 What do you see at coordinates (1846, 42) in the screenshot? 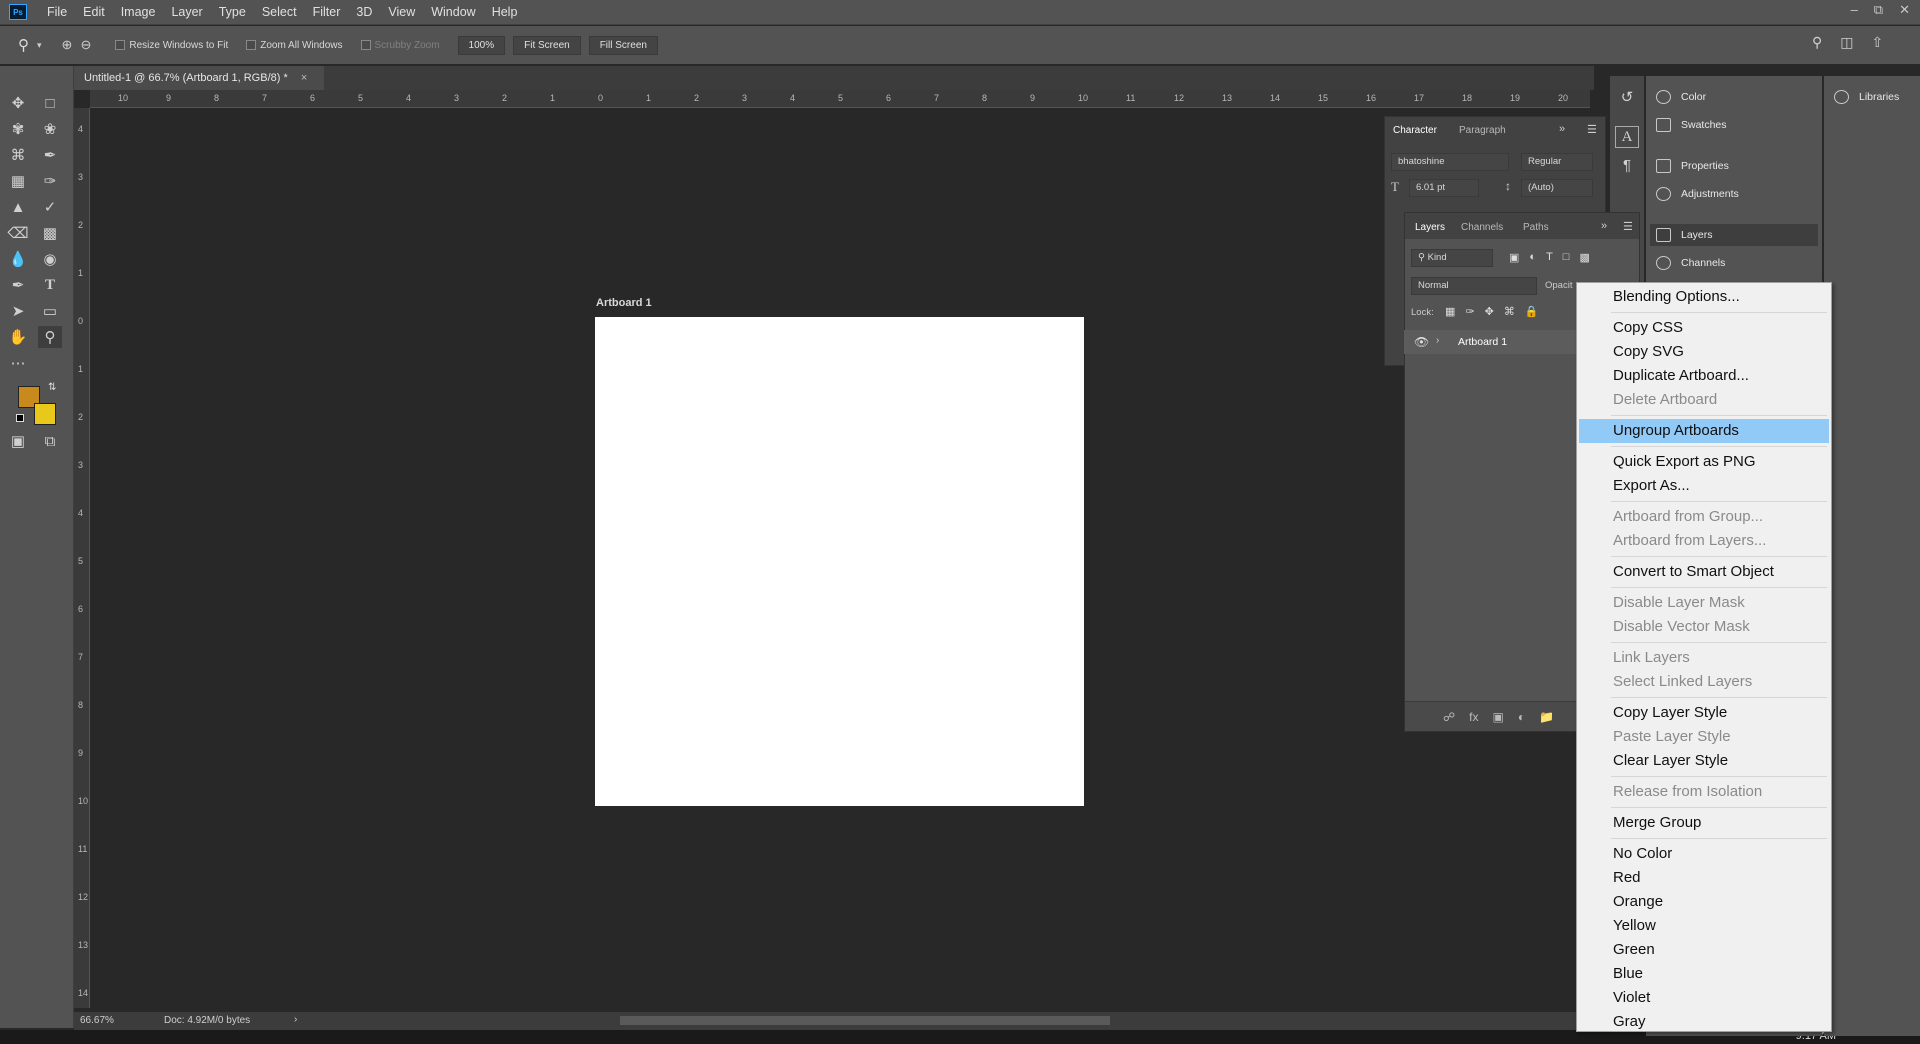
I see `workspace-icon: ◫` at bounding box center [1846, 42].